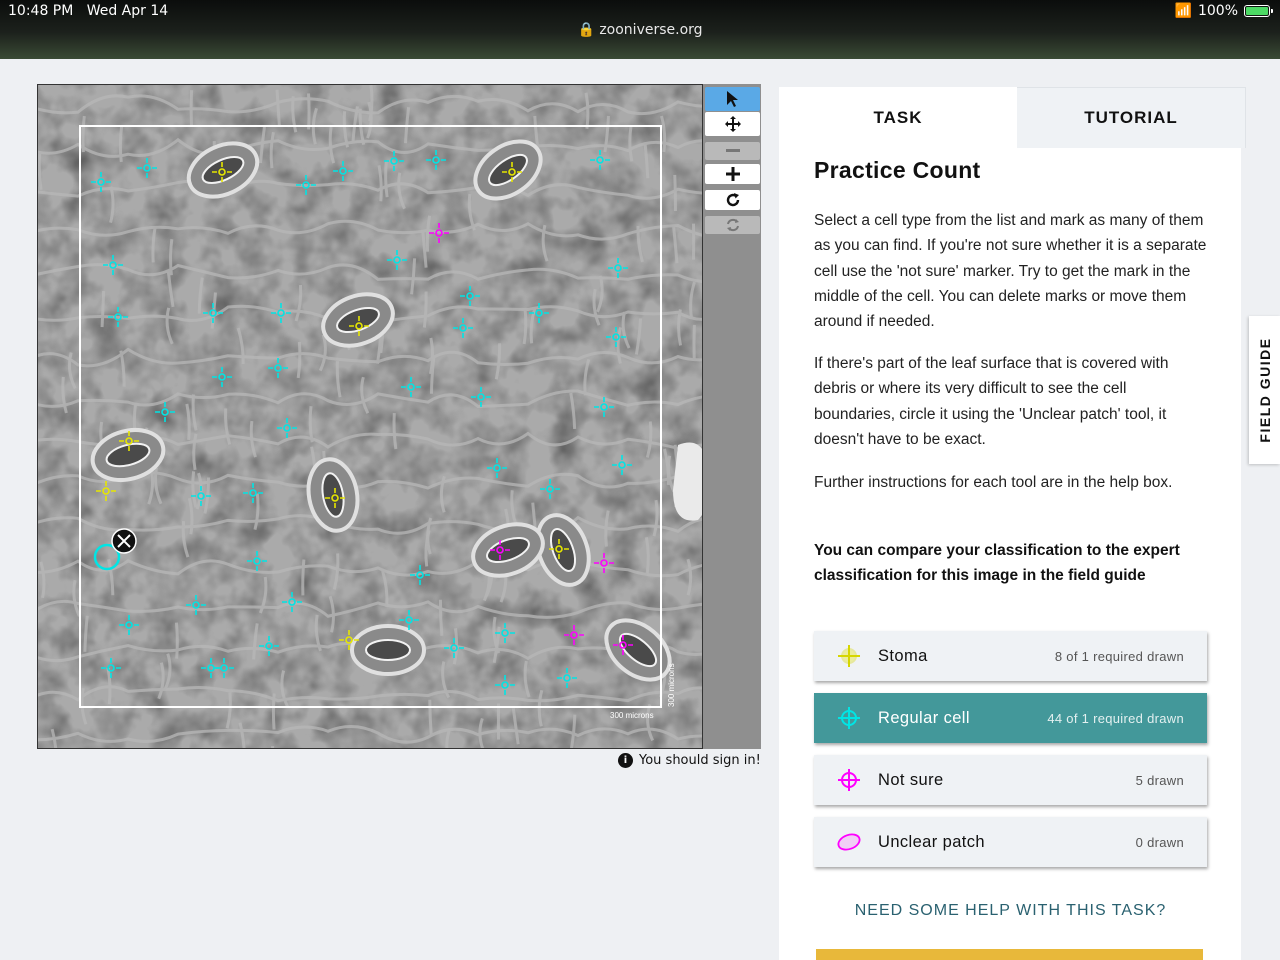 This screenshot has height=960, width=1280. I want to click on image-toolbar, so click(732, 416).